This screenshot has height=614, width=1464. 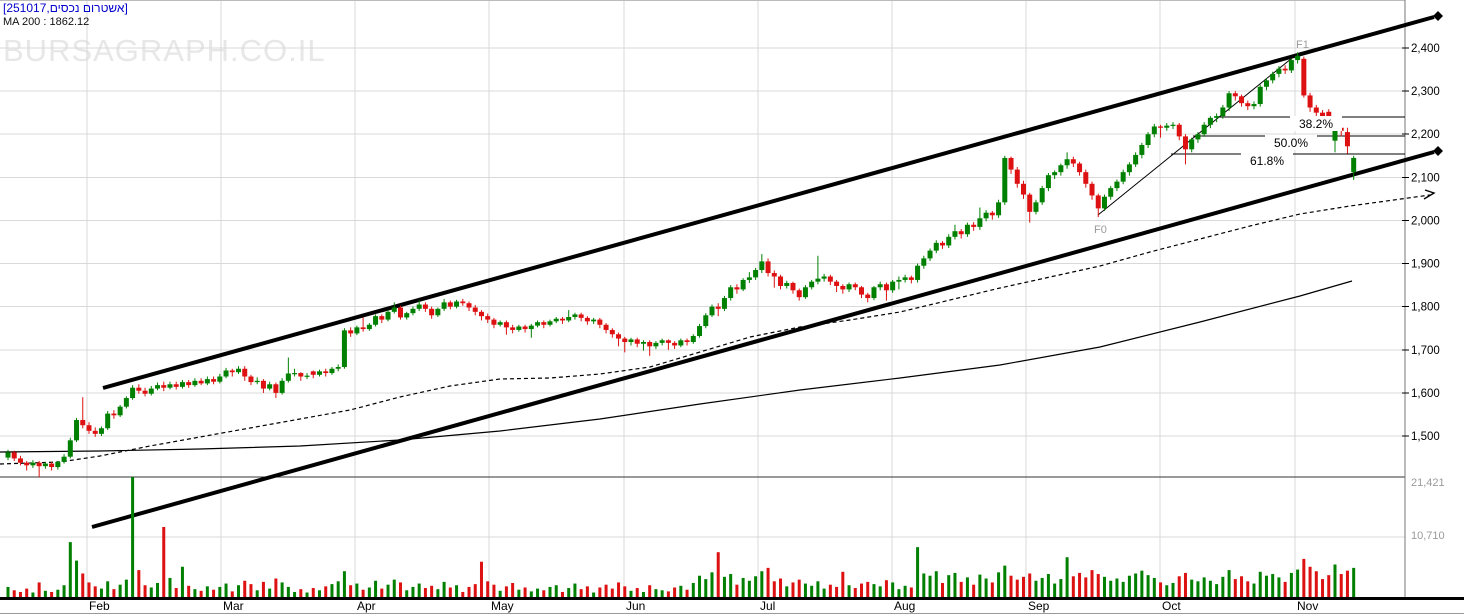 I want to click on month-label: Nov, so click(x=1307, y=606).